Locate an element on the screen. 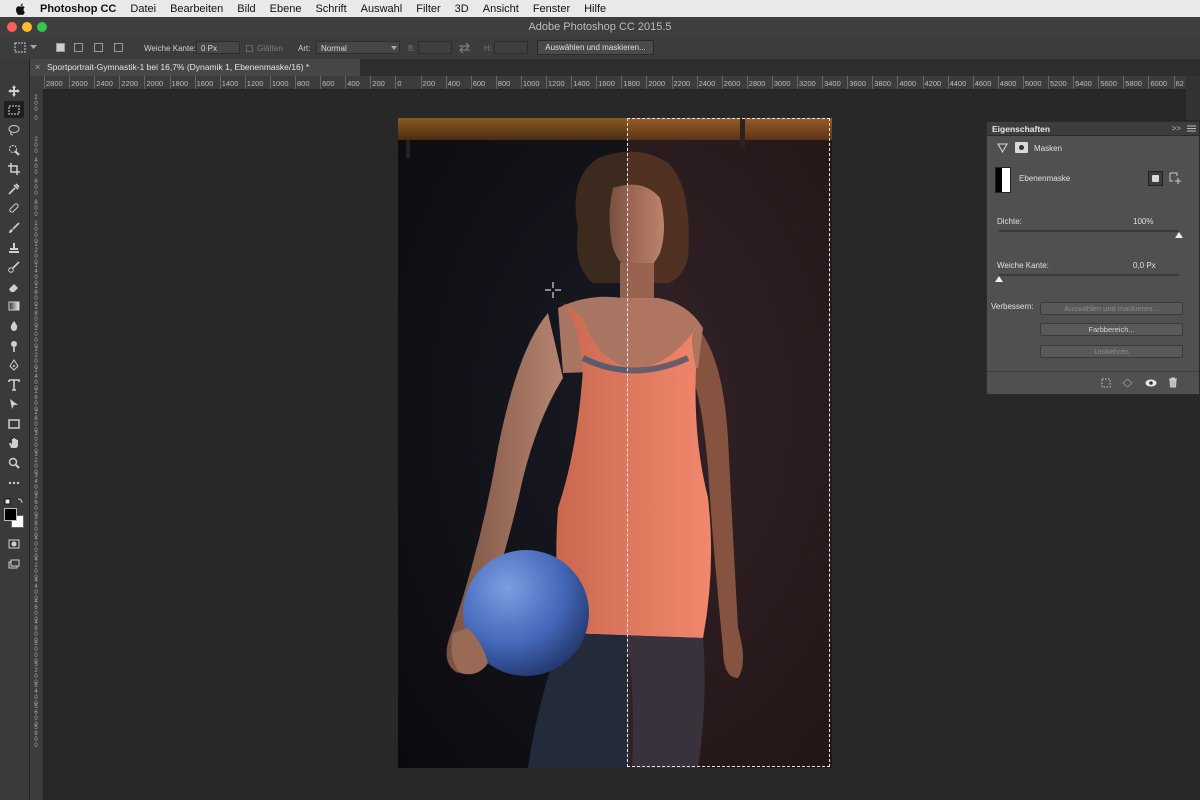 This screenshot has width=1200, height=800. height-input is located at coordinates (511, 47).